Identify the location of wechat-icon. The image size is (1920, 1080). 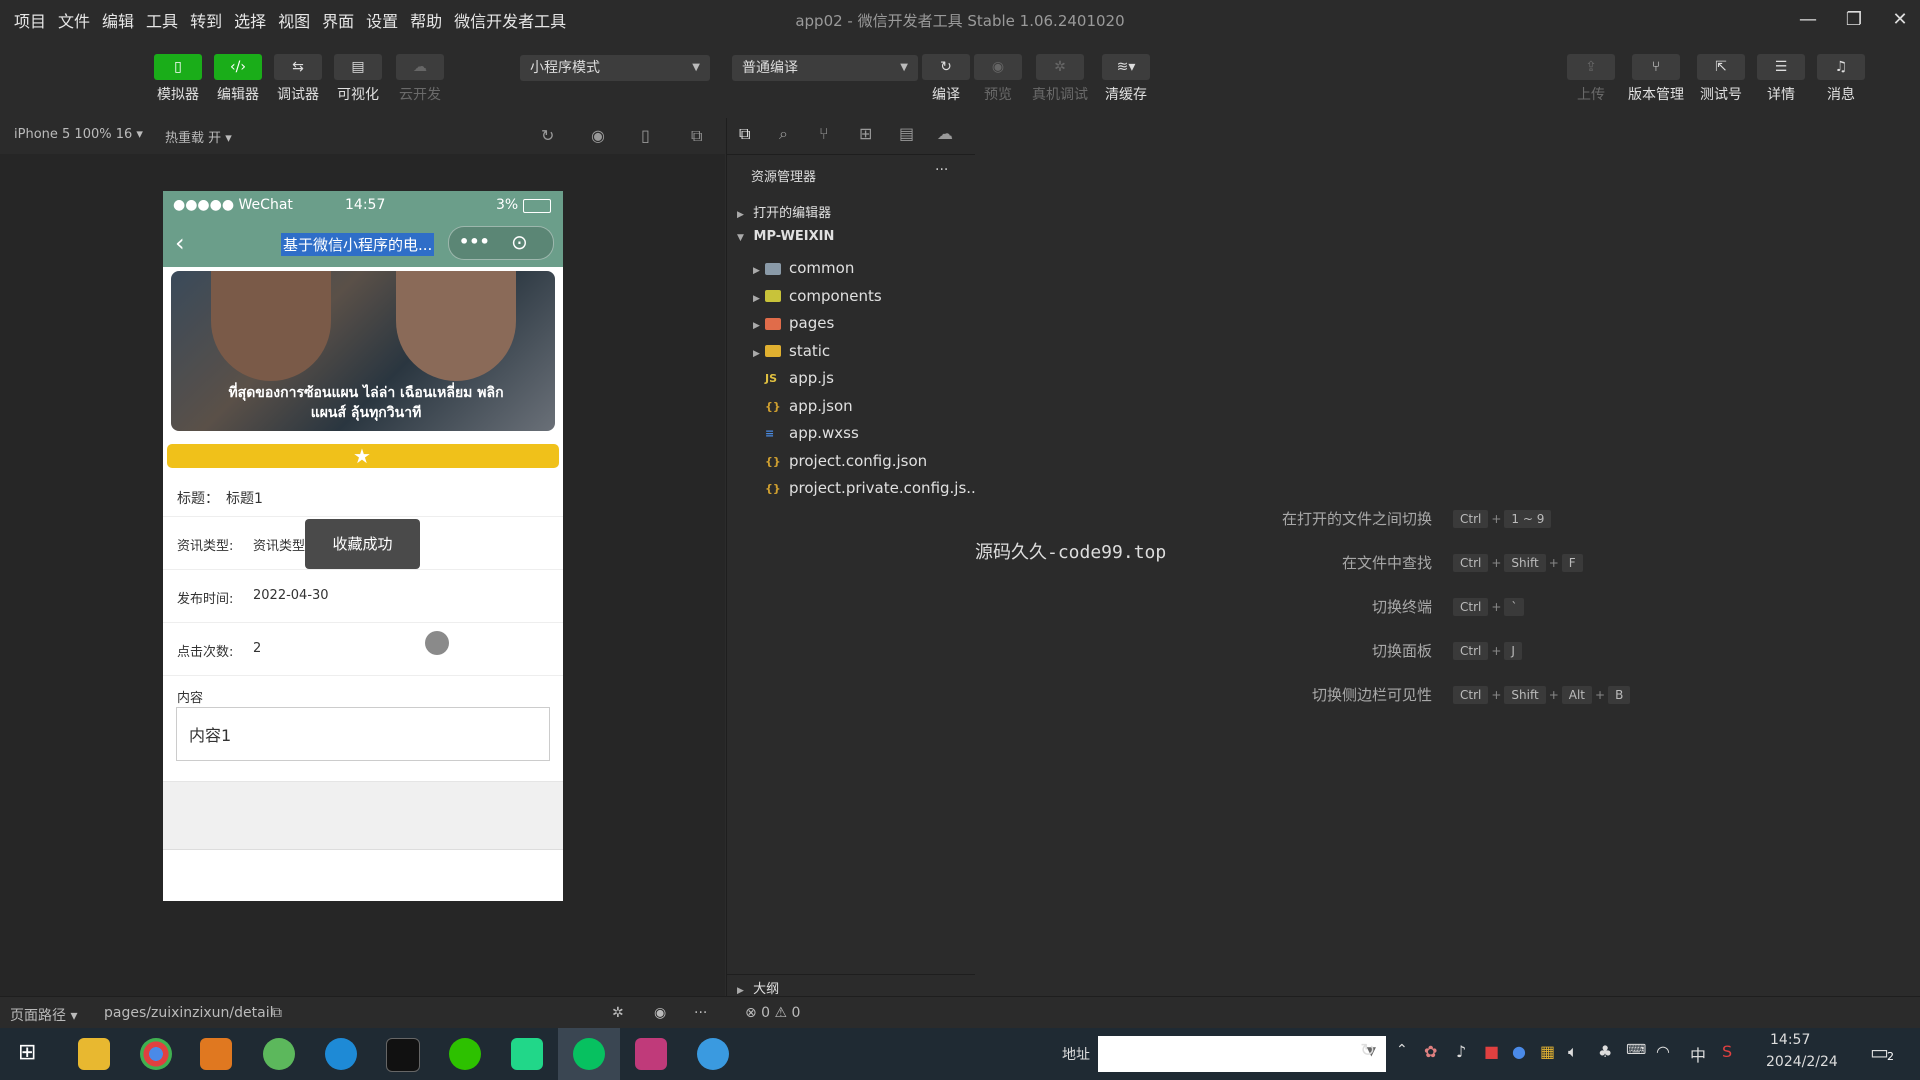
(465, 1054).